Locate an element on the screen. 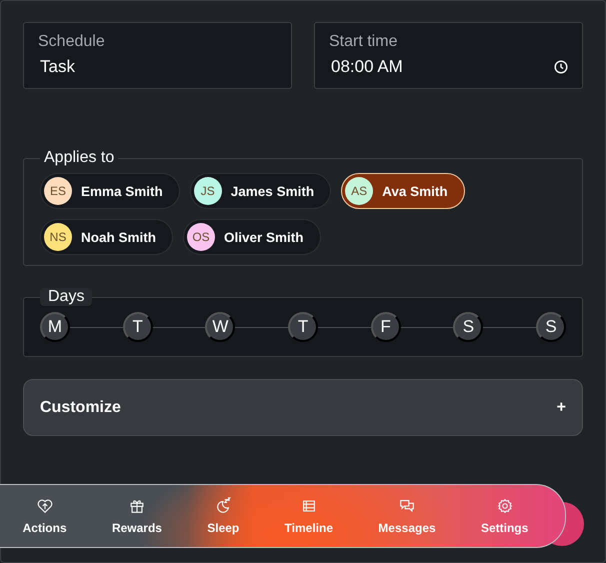 This screenshot has height=563, width=606. field-value: 08:00 AM is located at coordinates (367, 67).